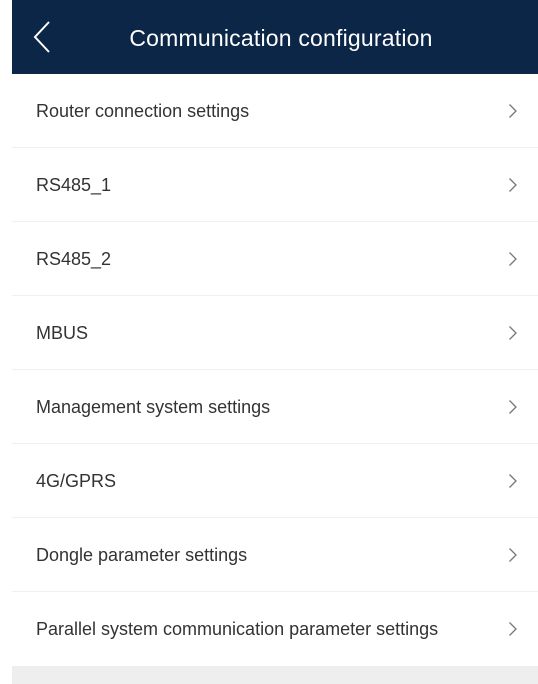  What do you see at coordinates (275, 481) in the screenshot?
I see `menu-item-4g-gprs: 4G/GPRS` at bounding box center [275, 481].